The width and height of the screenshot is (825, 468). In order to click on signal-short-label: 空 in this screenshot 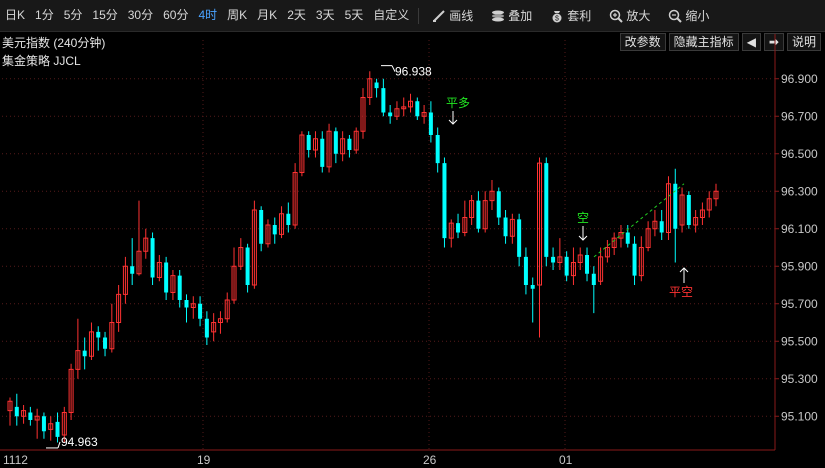, I will do `click(583, 218)`.